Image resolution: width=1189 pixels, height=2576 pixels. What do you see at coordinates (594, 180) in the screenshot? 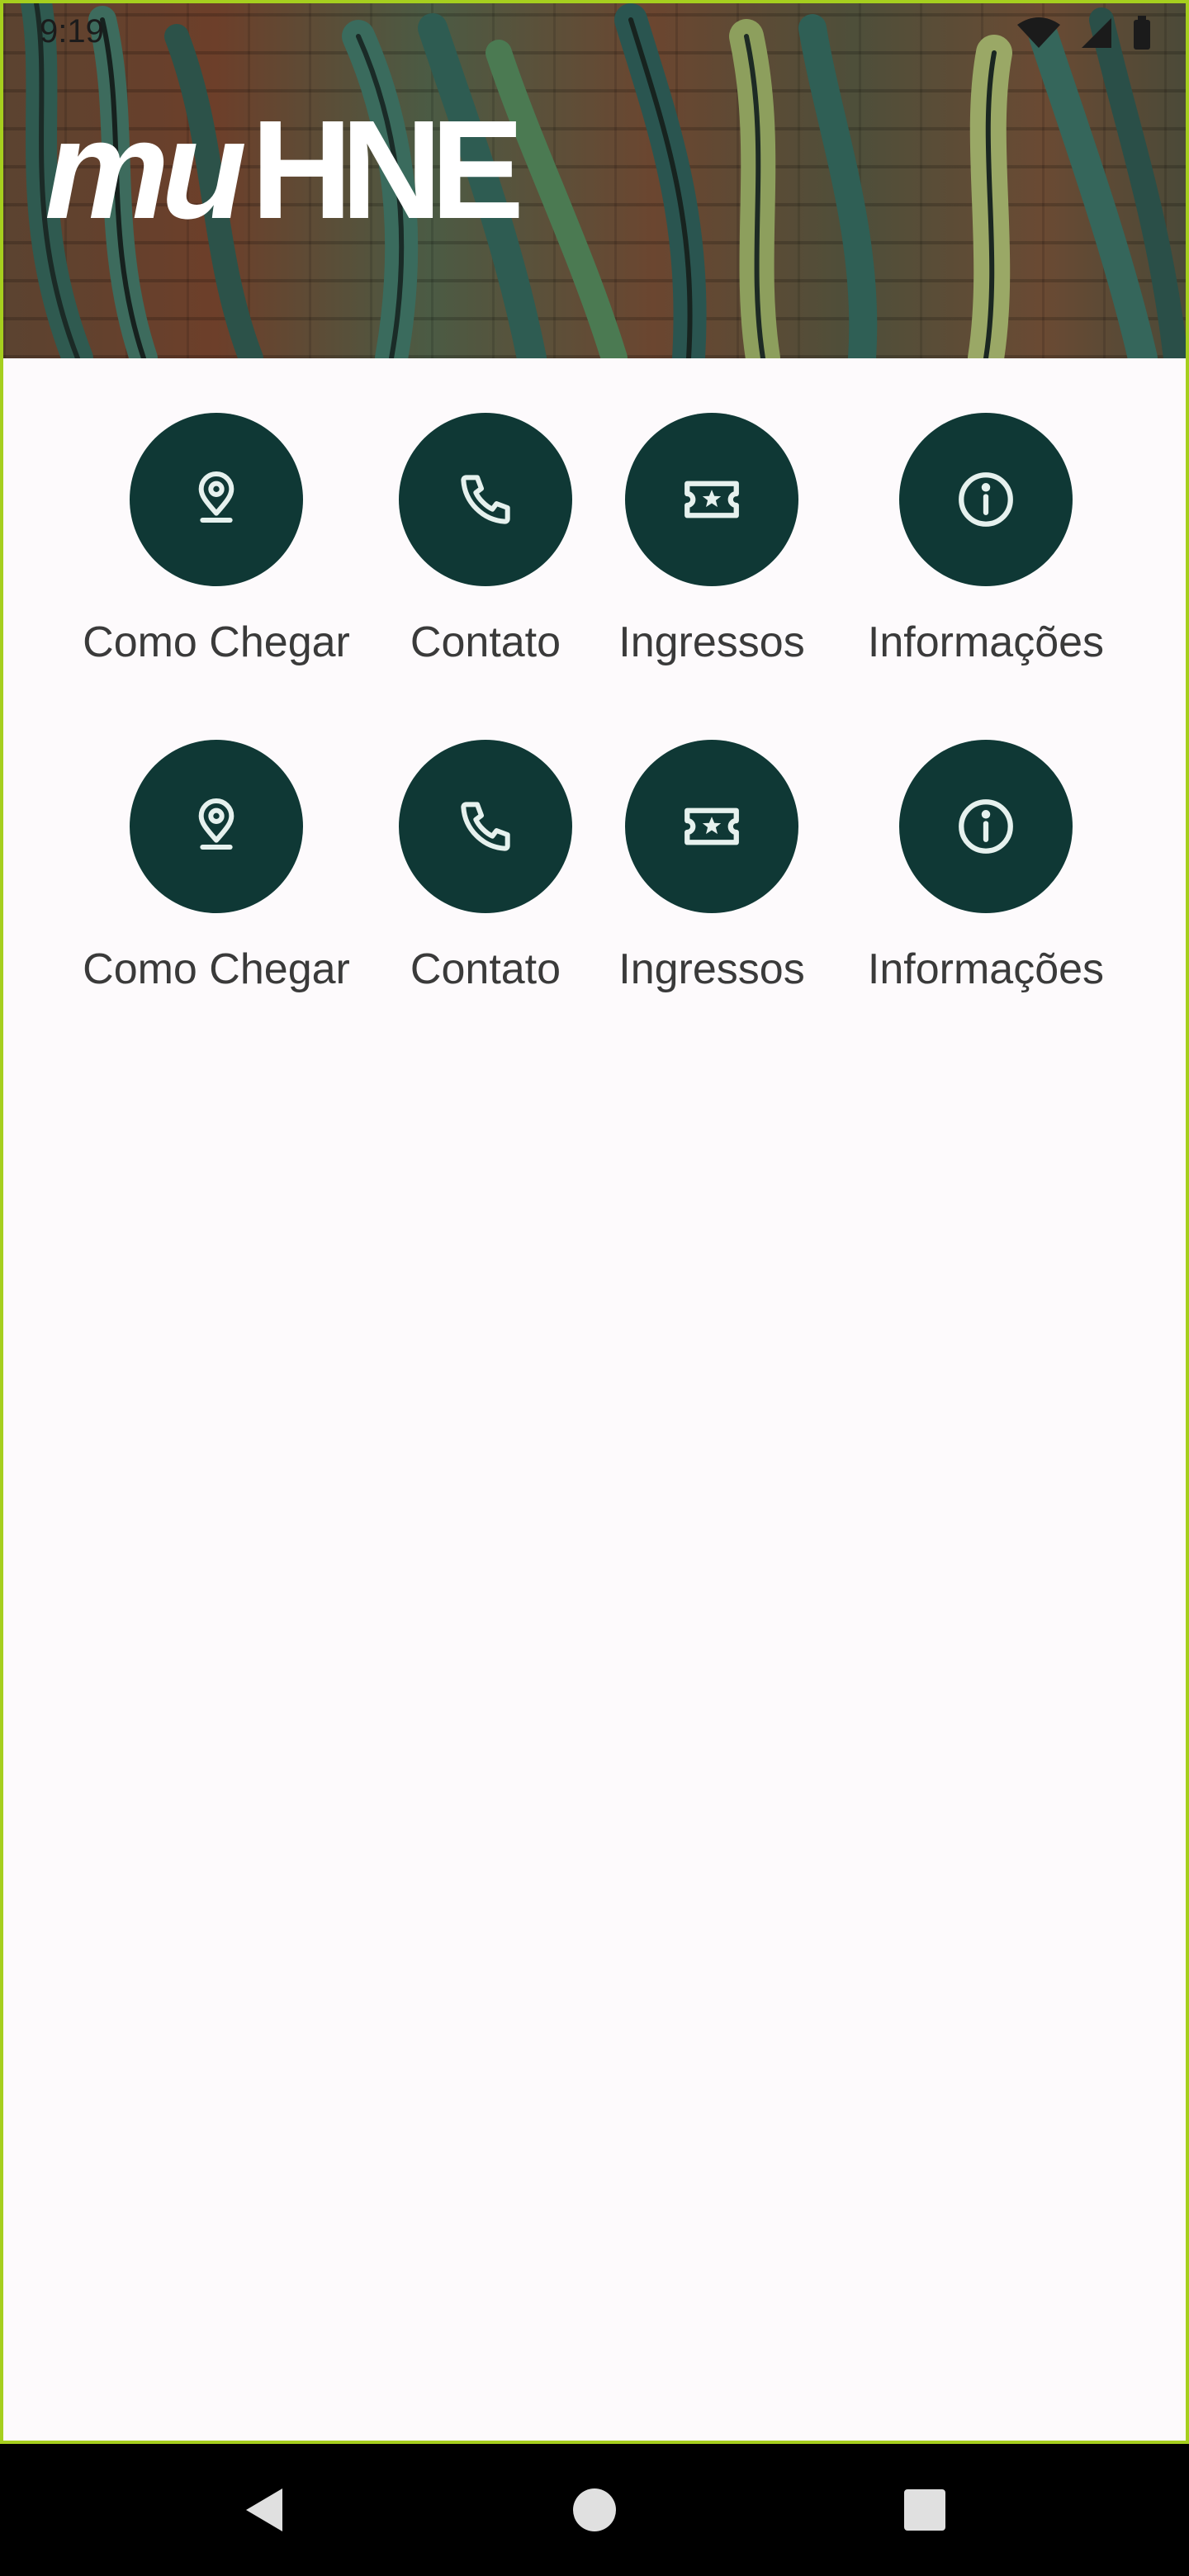
I see `header-banner: 9:19 mu HNE` at bounding box center [594, 180].